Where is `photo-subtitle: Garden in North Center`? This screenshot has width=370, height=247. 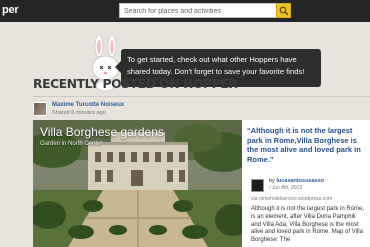 photo-subtitle: Garden in North Center is located at coordinates (71, 144).